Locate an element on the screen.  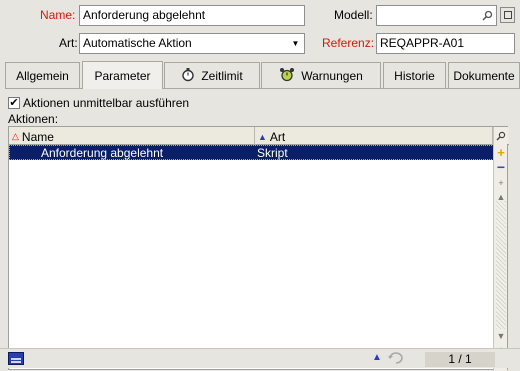
alarm-clock-icon is located at coordinates (287, 76).